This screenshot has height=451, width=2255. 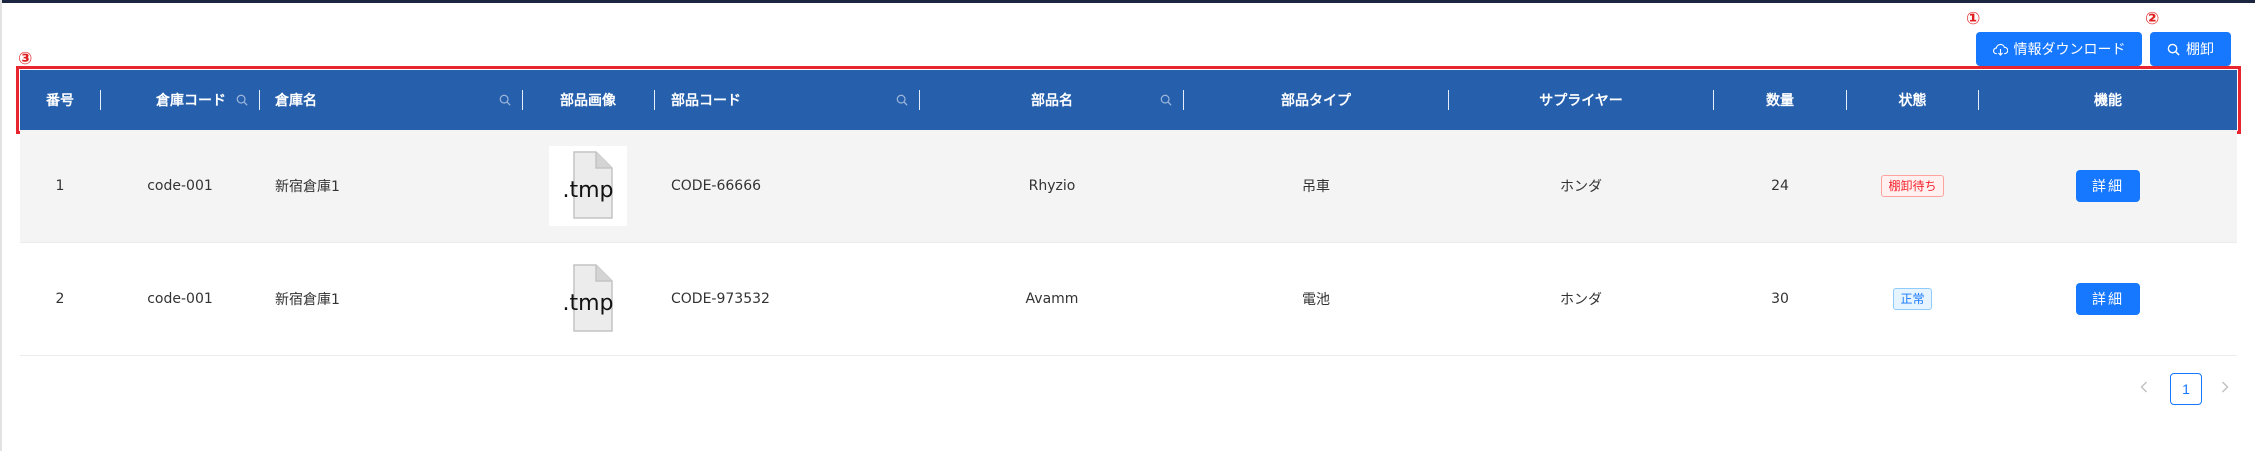 I want to click on annotation-marker-1: ①, so click(x=1973, y=19).